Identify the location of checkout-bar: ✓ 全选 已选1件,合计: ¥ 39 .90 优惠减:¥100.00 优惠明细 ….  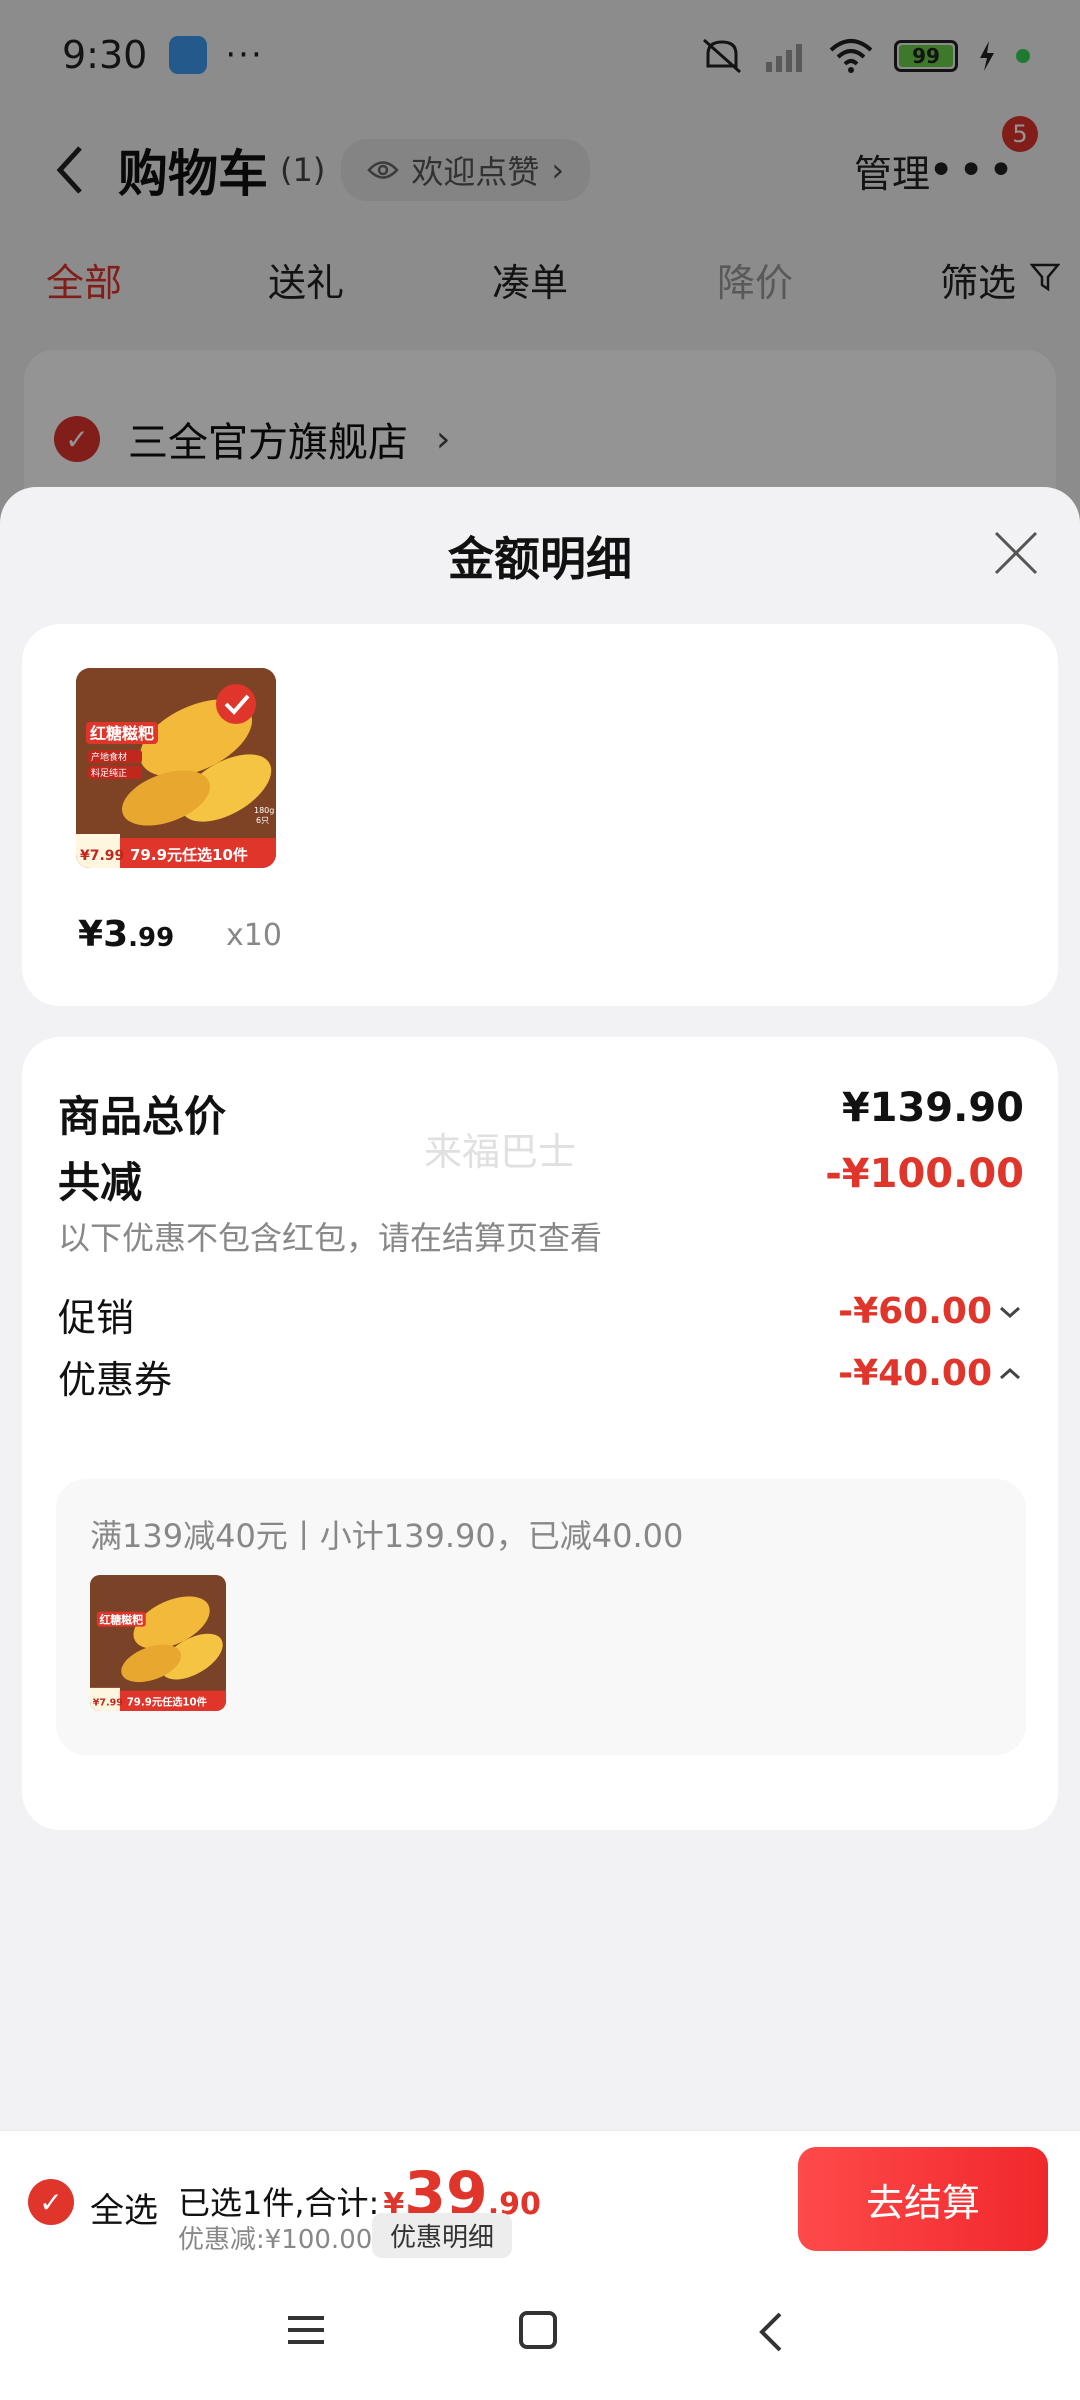
(540, 2200).